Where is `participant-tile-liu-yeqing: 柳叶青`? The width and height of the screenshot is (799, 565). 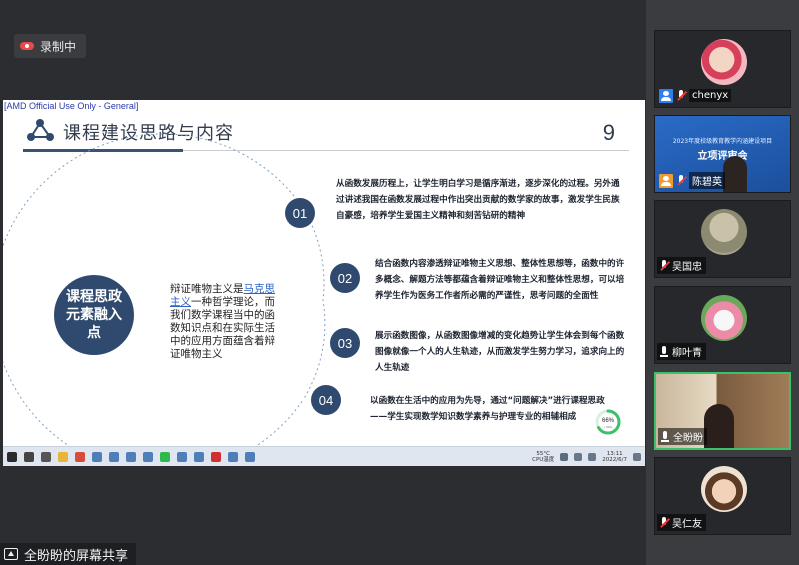 participant-tile-liu-yeqing: 柳叶青 is located at coordinates (722, 325).